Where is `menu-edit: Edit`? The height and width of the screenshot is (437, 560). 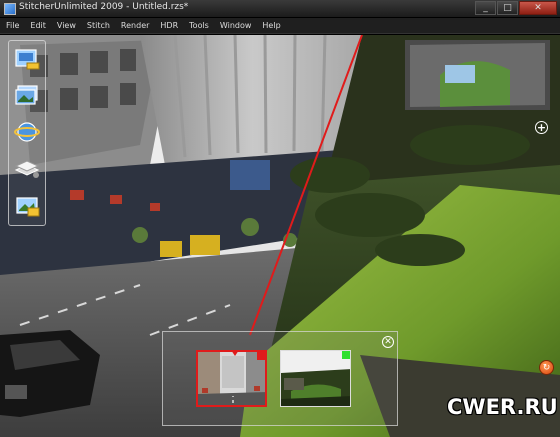
menu-edit: Edit is located at coordinates (37, 25).